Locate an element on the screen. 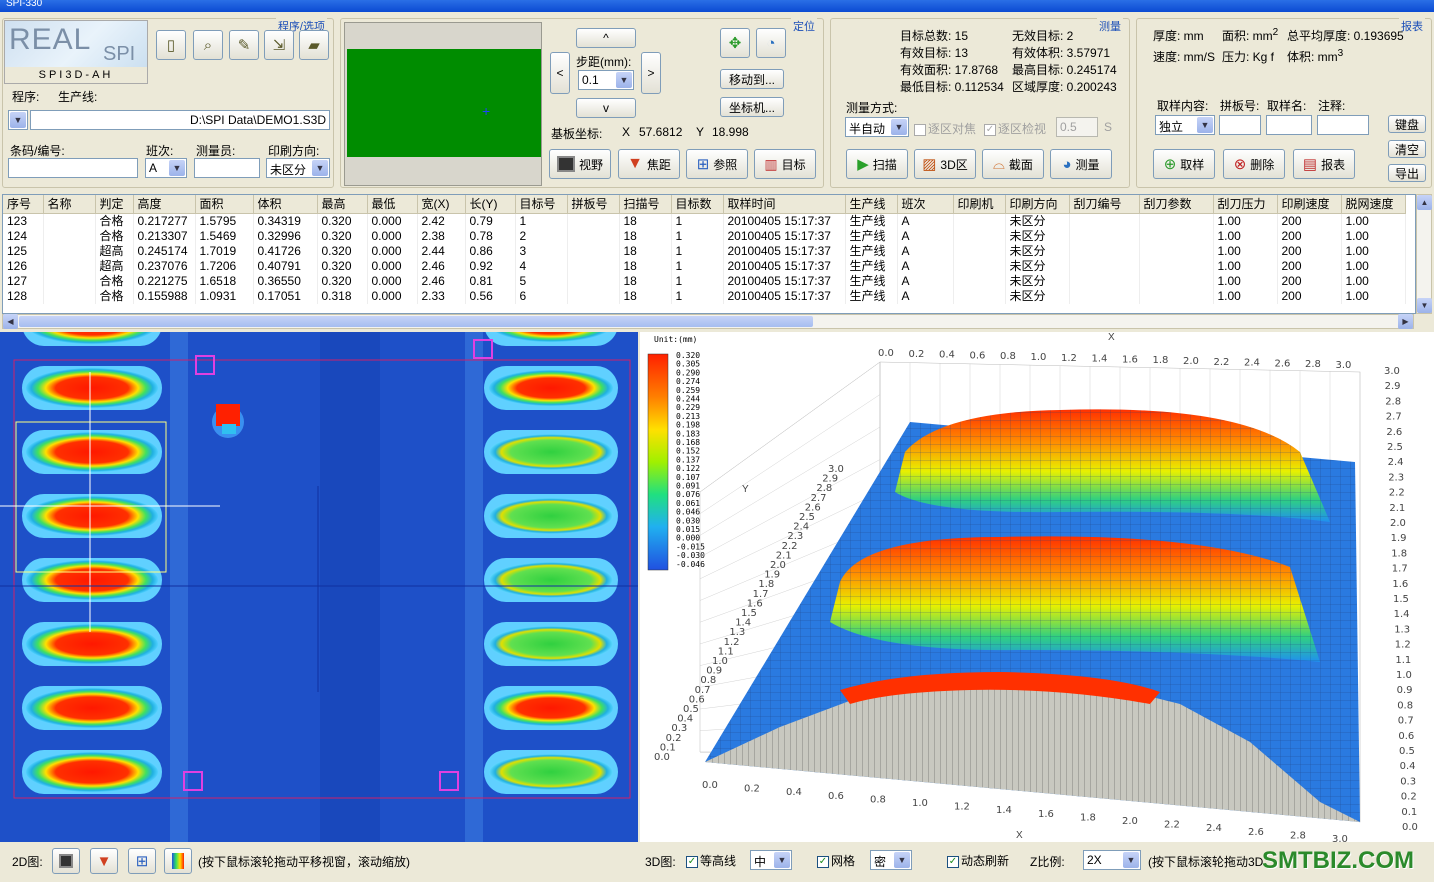 Image resolution: width=1434 pixels, height=882 pixels. move-down-button: v is located at coordinates (606, 108).